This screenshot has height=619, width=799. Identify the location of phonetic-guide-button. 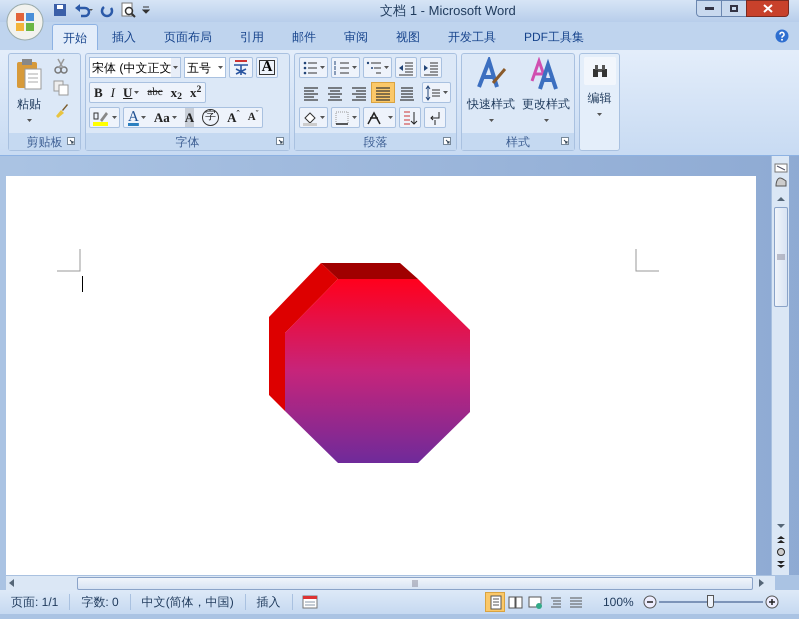
(241, 67).